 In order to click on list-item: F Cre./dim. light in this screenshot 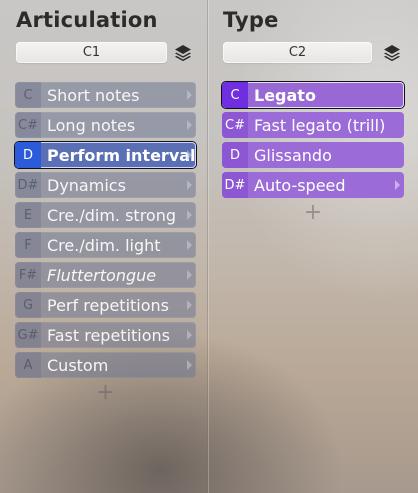, I will do `click(105, 245)`.